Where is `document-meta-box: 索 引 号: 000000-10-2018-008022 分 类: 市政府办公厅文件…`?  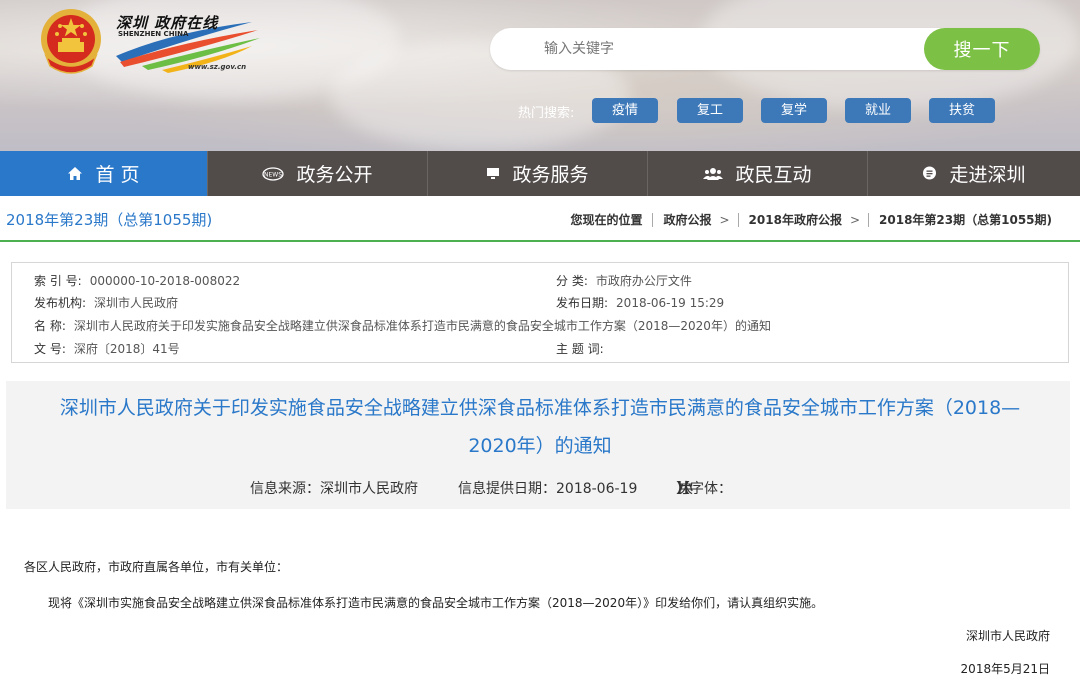 document-meta-box: 索 引 号: 000000-10-2018-008022 分 类: 市政府办公厅文件… is located at coordinates (540, 312).